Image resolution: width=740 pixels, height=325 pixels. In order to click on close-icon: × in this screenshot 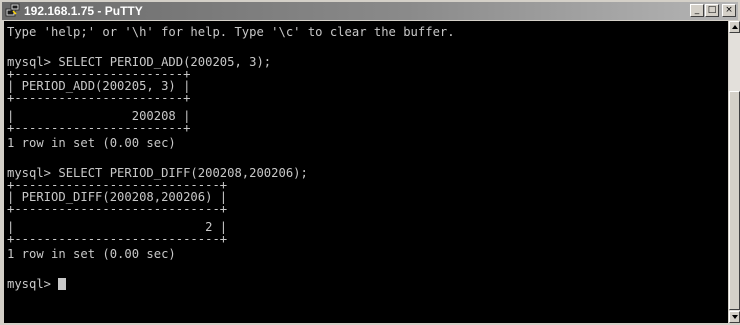, I will do `click(729, 10)`.